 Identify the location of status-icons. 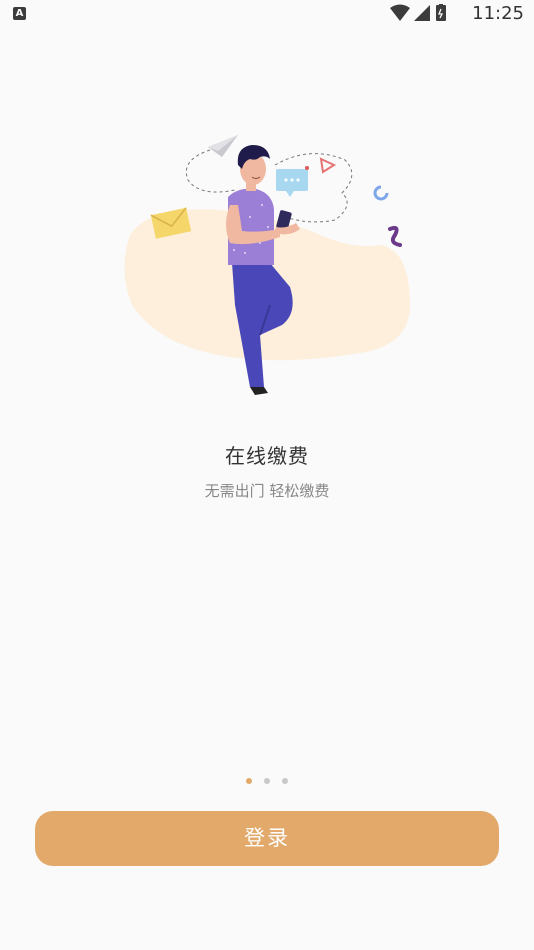
(418, 12).